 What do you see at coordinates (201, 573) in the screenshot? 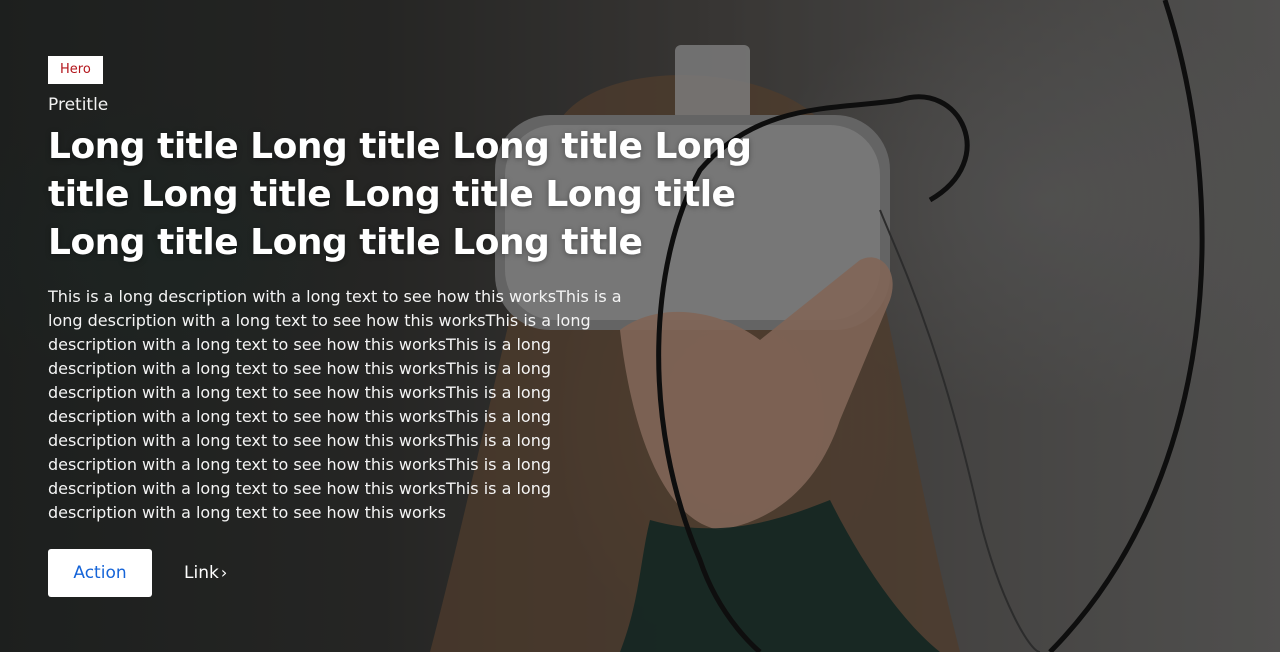
I see `hero-link-label: Link` at bounding box center [201, 573].